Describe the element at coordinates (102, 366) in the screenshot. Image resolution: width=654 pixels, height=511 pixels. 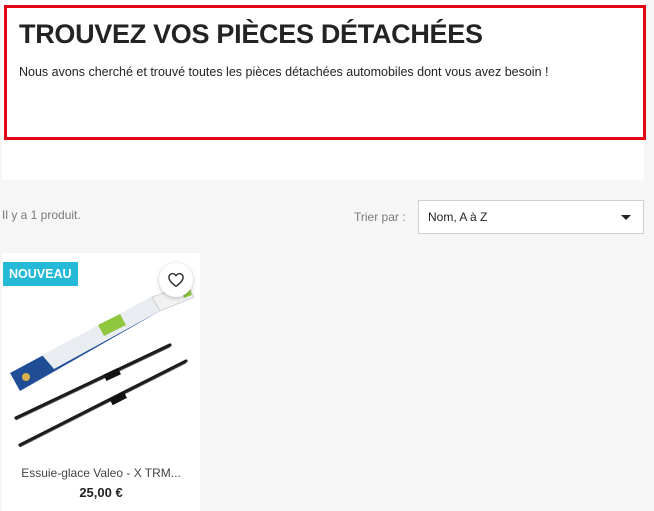
I see `wiper-blade-icon` at that location.